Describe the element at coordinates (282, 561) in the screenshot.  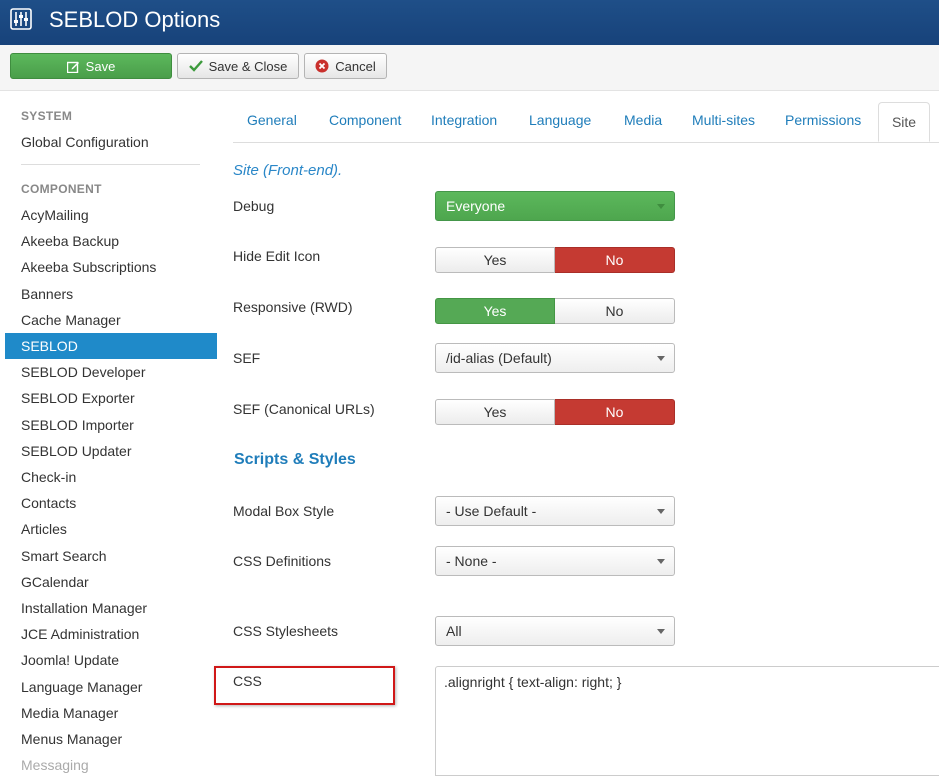
I see `css-definitions-label: CSS Definitions` at that location.